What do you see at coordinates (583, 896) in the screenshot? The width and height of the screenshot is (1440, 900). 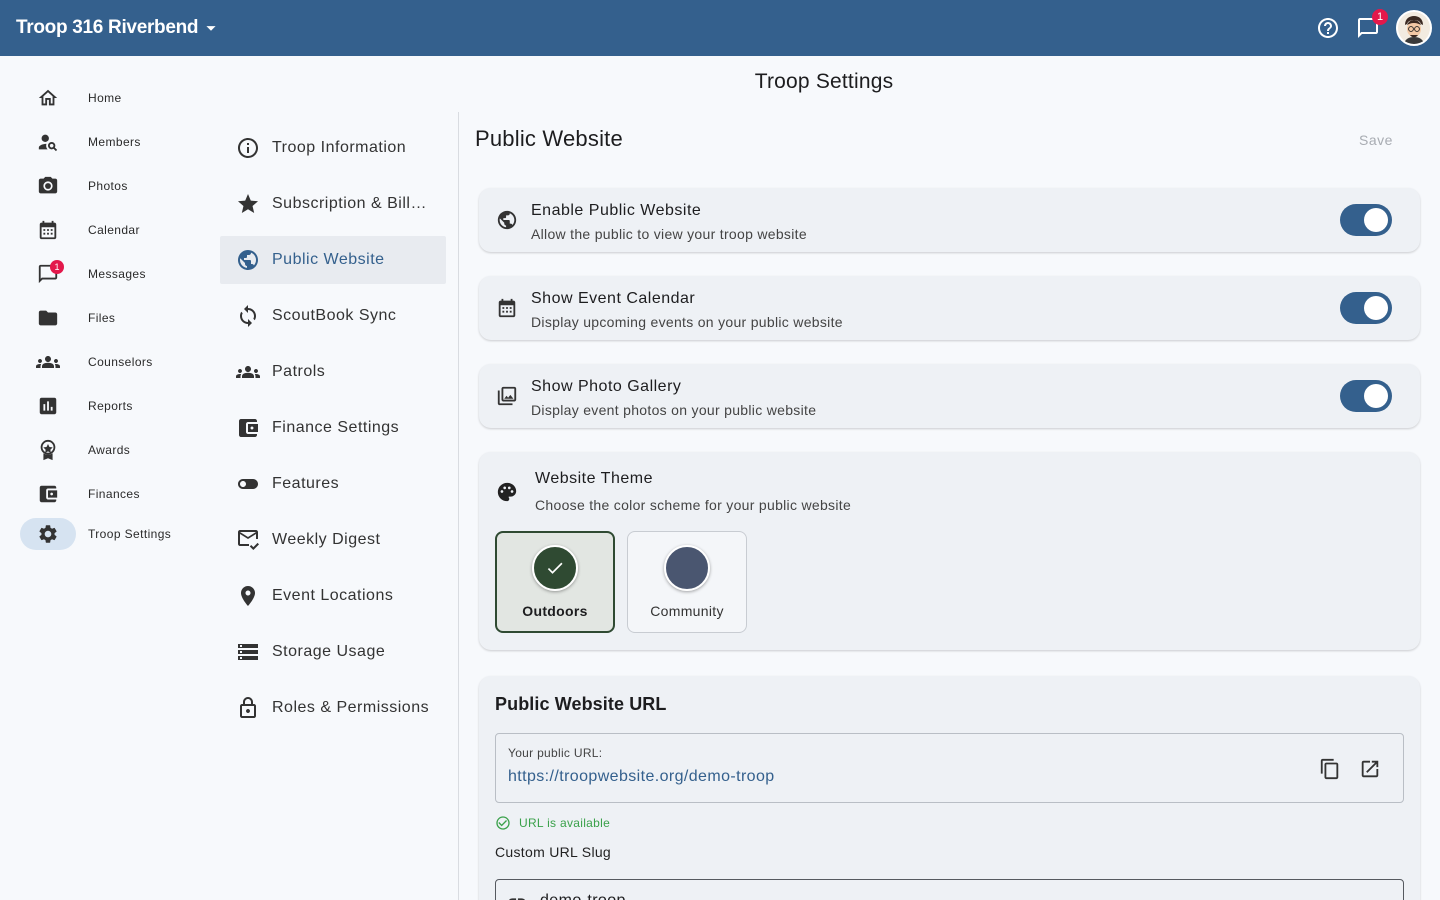 I see `slug-value: demo-troop` at bounding box center [583, 896].